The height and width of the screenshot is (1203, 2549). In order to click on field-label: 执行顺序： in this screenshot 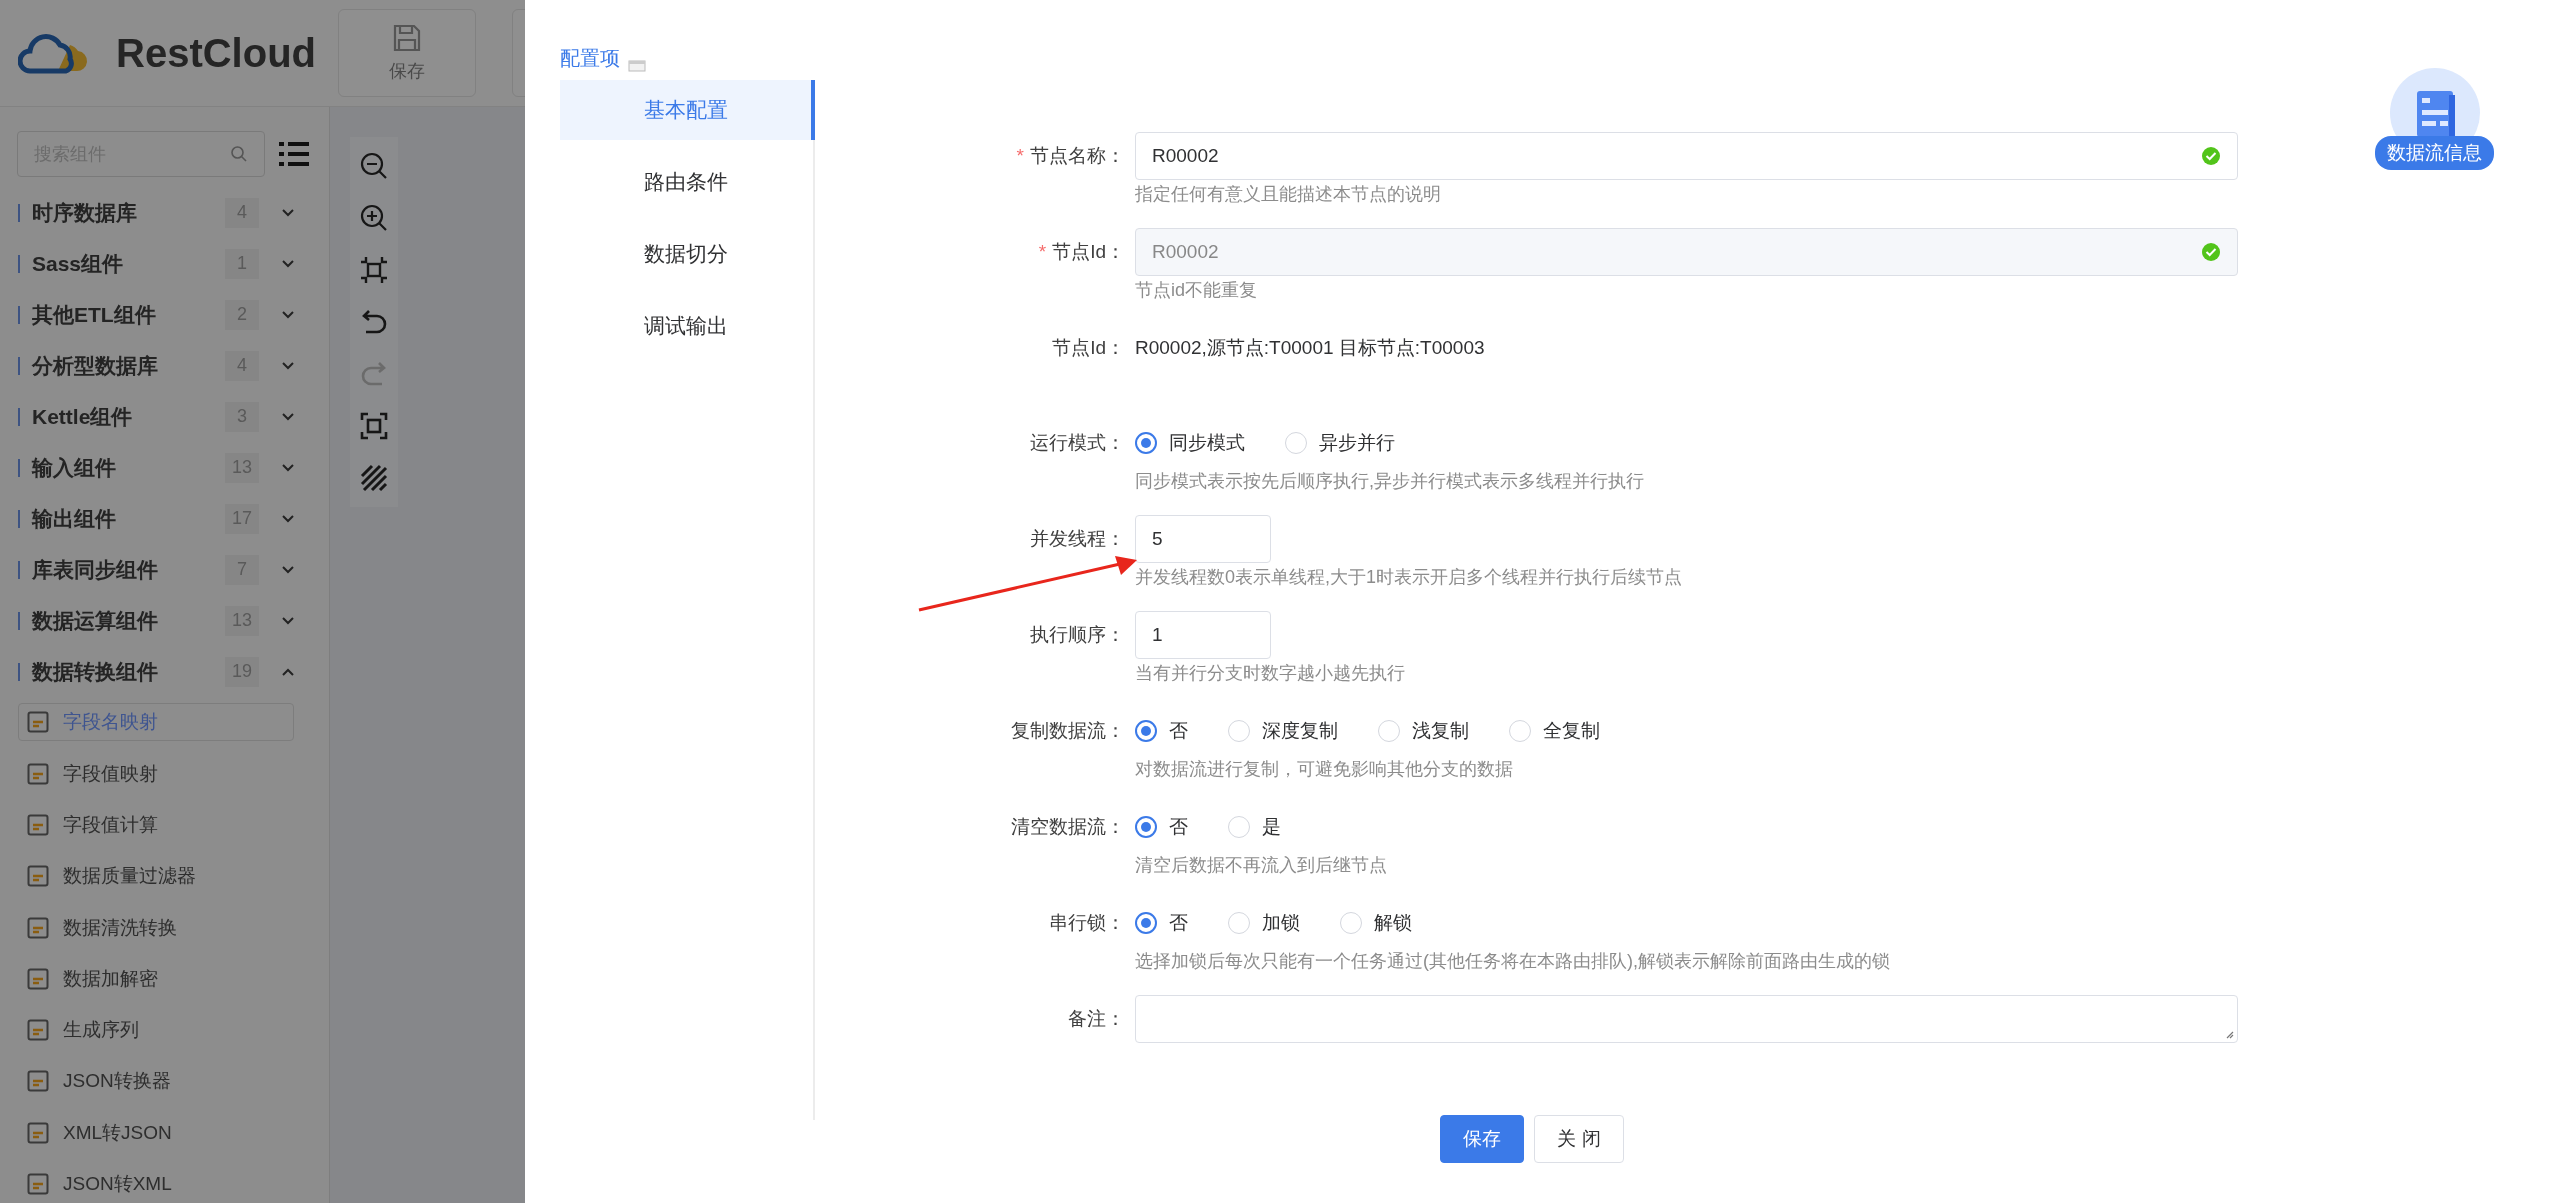, I will do `click(1077, 635)`.